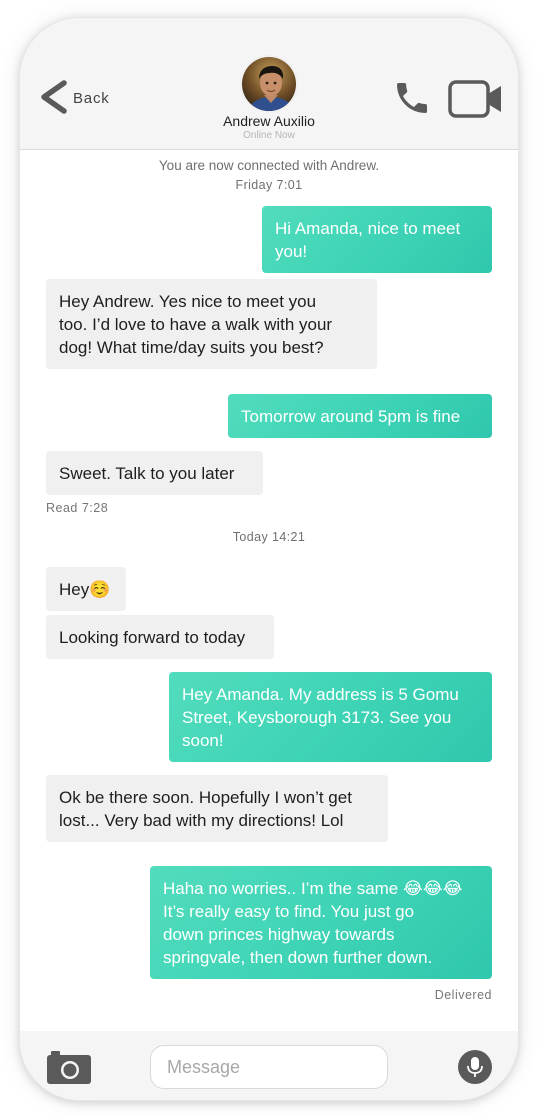 The width and height of the screenshot is (538, 1118). What do you see at coordinates (269, 185) in the screenshot?
I see `timestamp: Friday 7:01` at bounding box center [269, 185].